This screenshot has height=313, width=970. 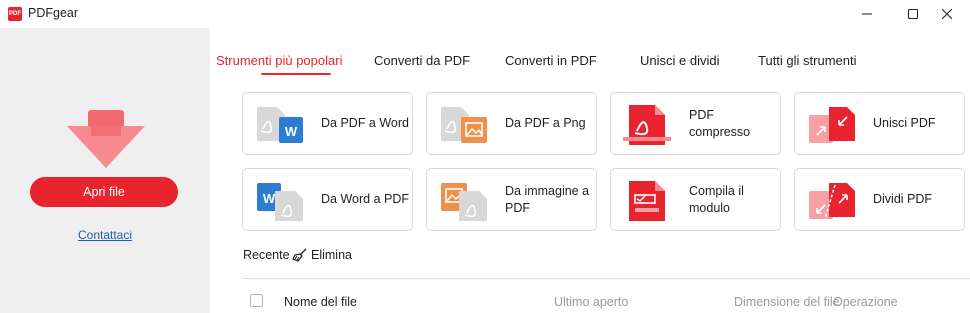 I want to click on contact-link: Contattaci, so click(x=105, y=235).